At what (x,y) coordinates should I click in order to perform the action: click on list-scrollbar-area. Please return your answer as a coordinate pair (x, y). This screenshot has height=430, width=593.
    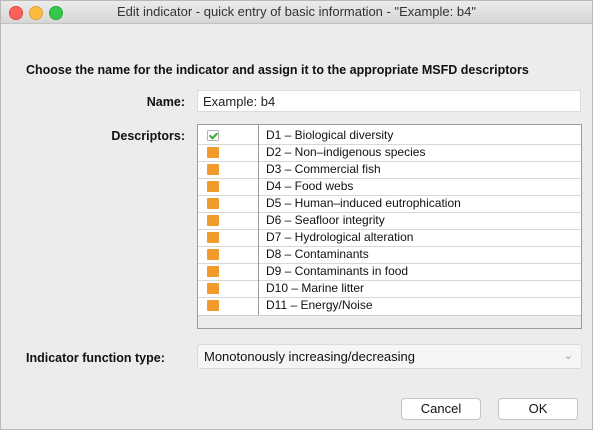
    Looking at the image, I should click on (389, 321).